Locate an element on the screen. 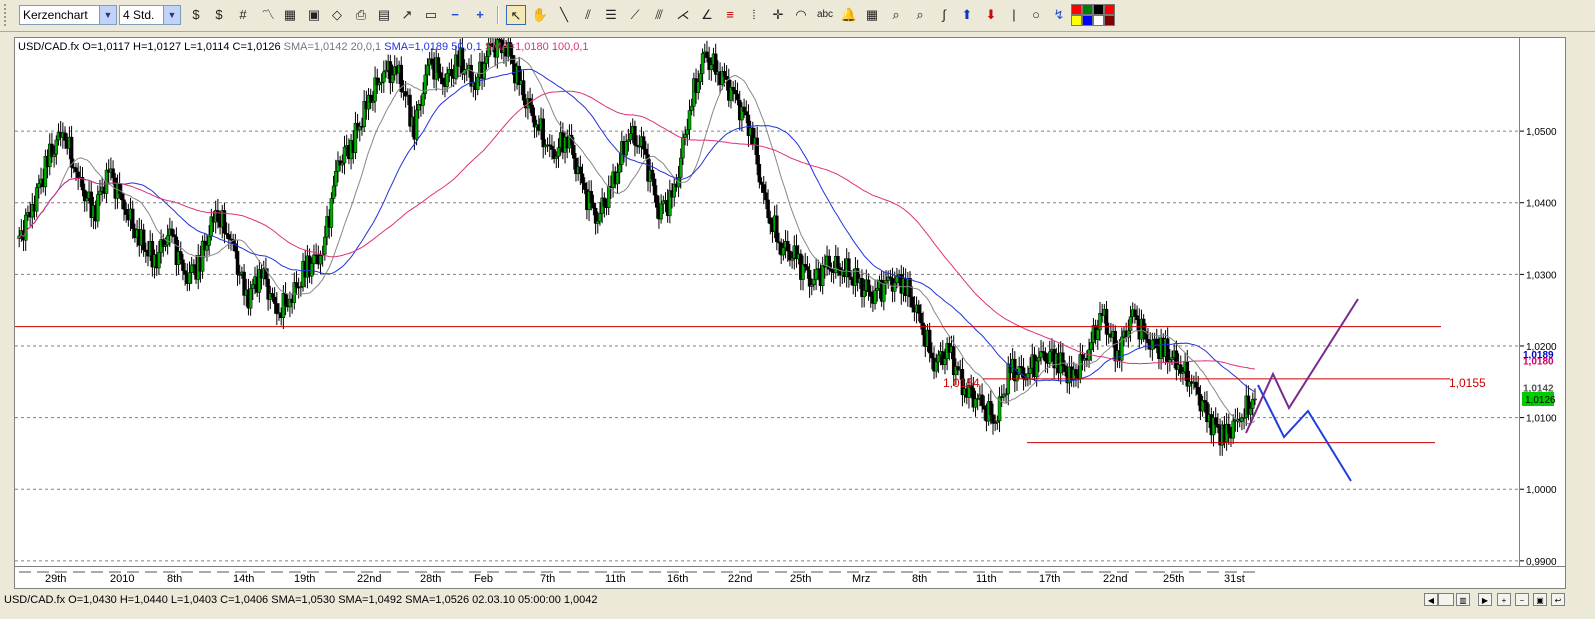  color-palette is located at coordinates (1095, 15).